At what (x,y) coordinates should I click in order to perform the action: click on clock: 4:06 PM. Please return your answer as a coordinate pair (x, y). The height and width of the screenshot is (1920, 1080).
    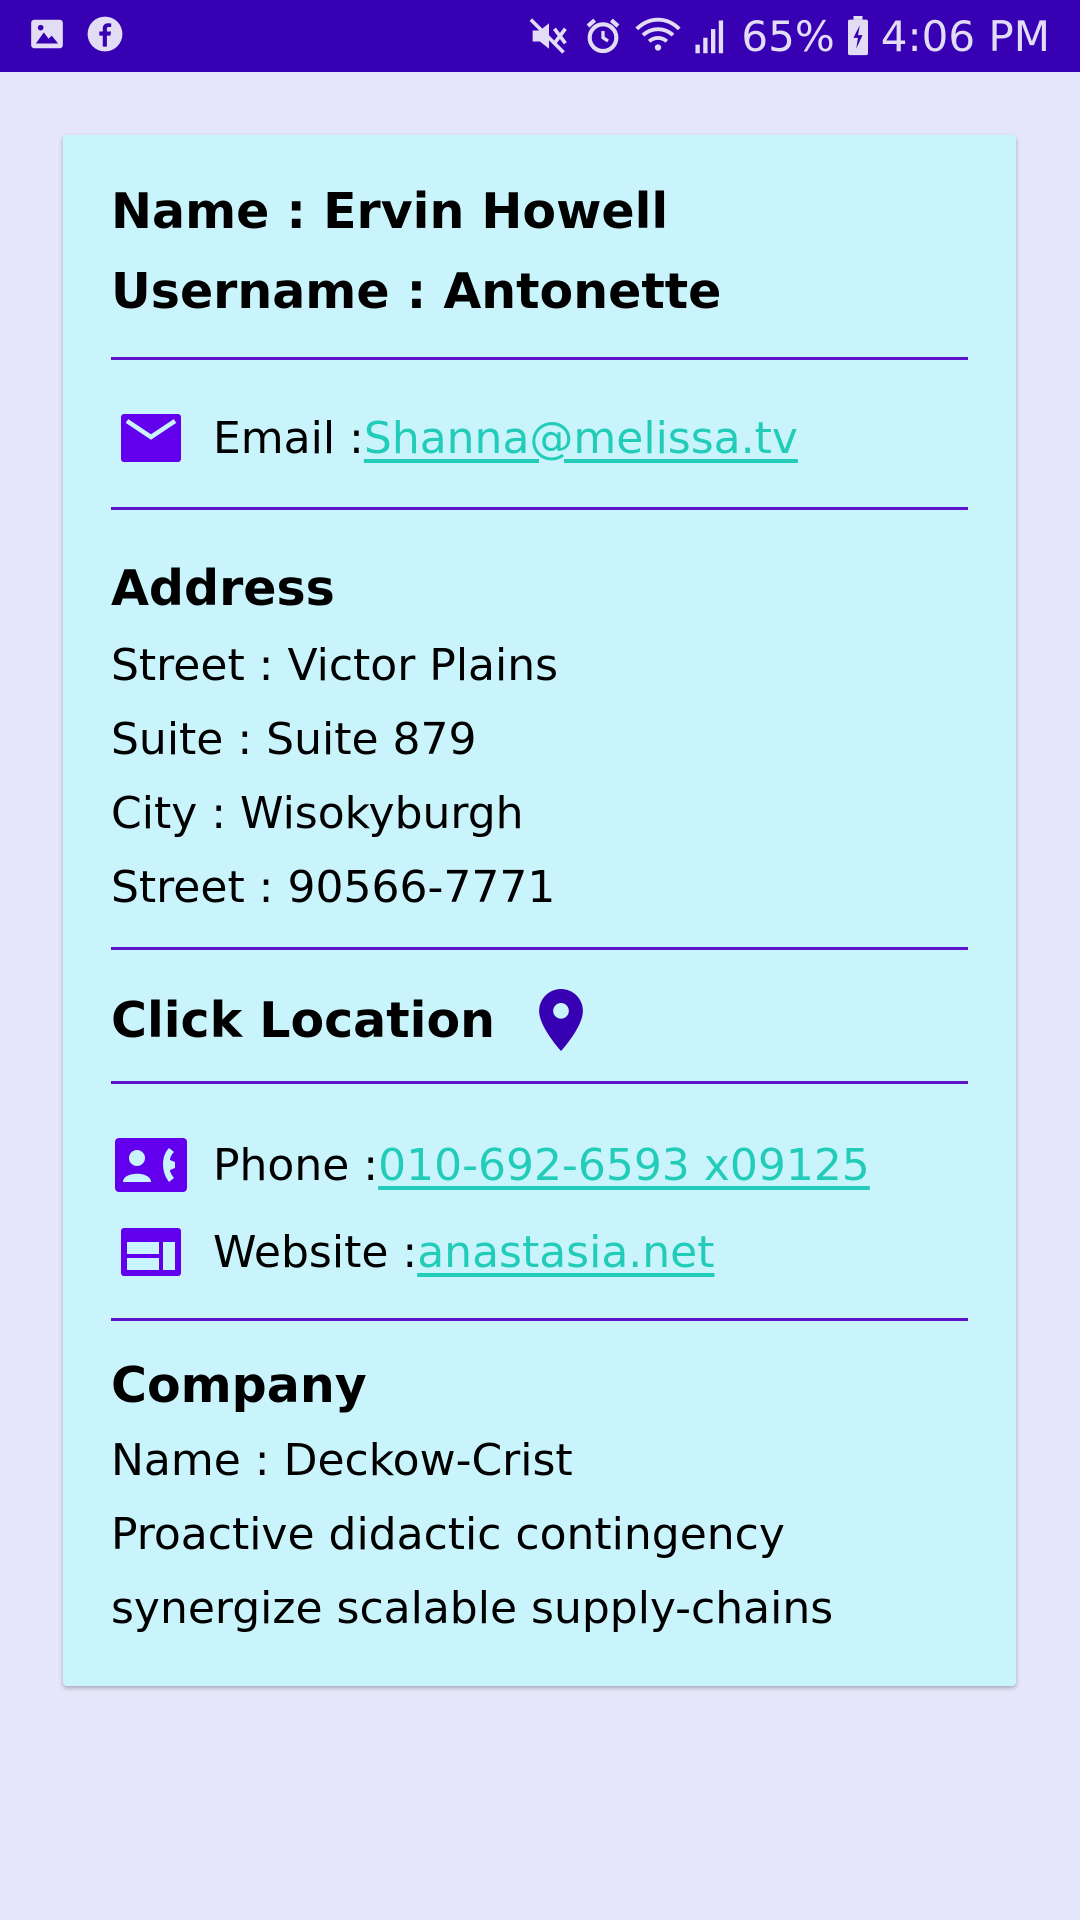
    Looking at the image, I should click on (965, 36).